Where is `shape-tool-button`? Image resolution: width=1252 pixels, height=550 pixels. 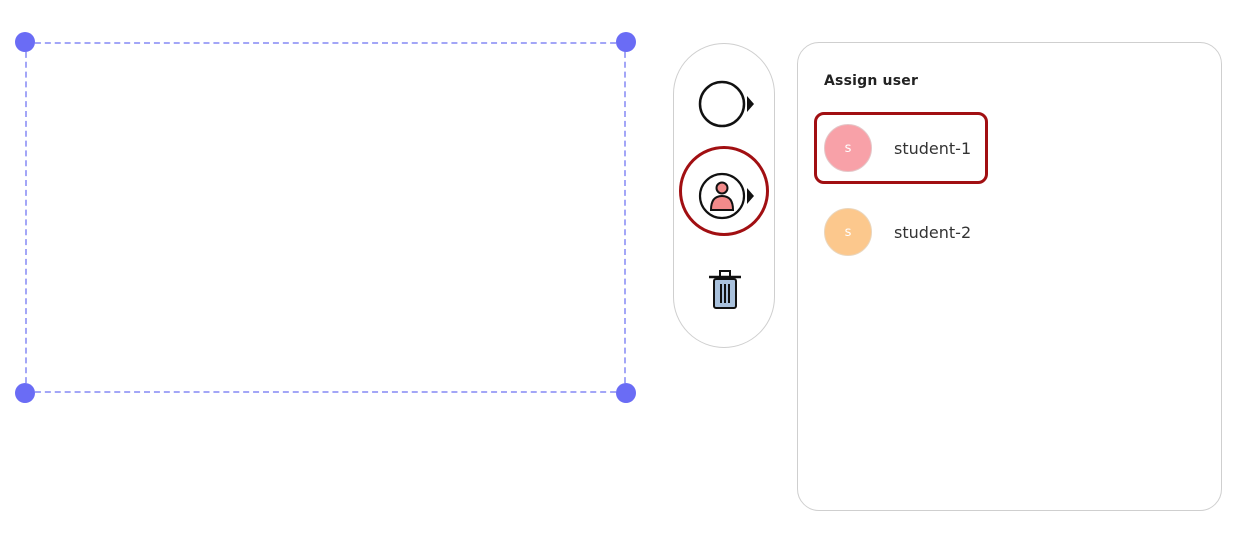 shape-tool-button is located at coordinates (725, 104).